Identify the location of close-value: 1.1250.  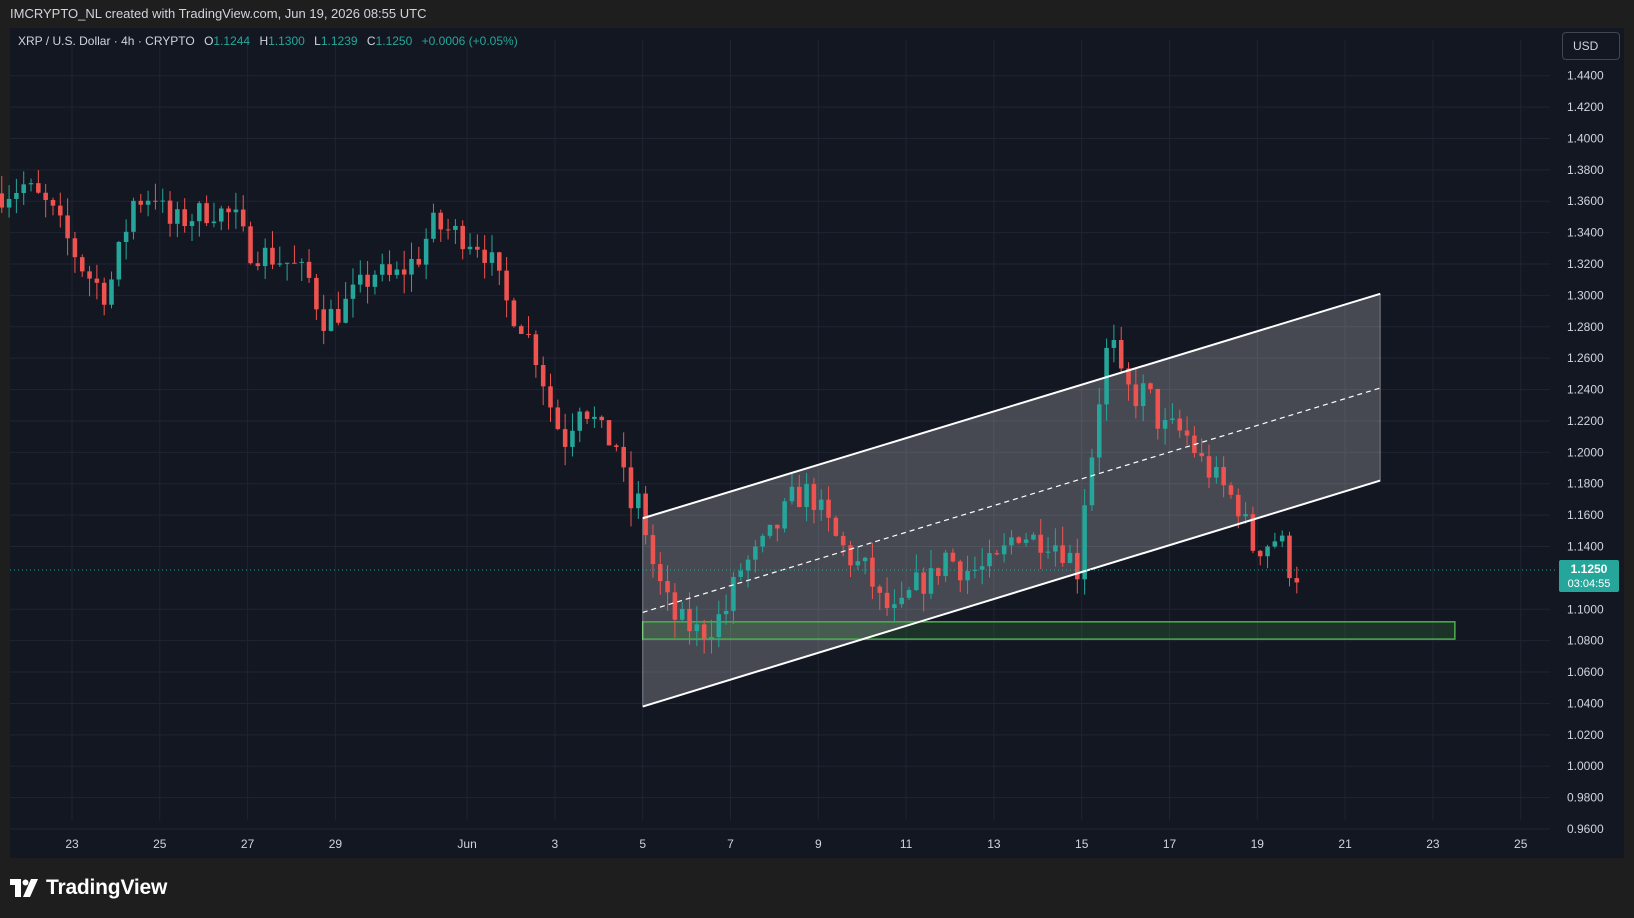
(394, 41).